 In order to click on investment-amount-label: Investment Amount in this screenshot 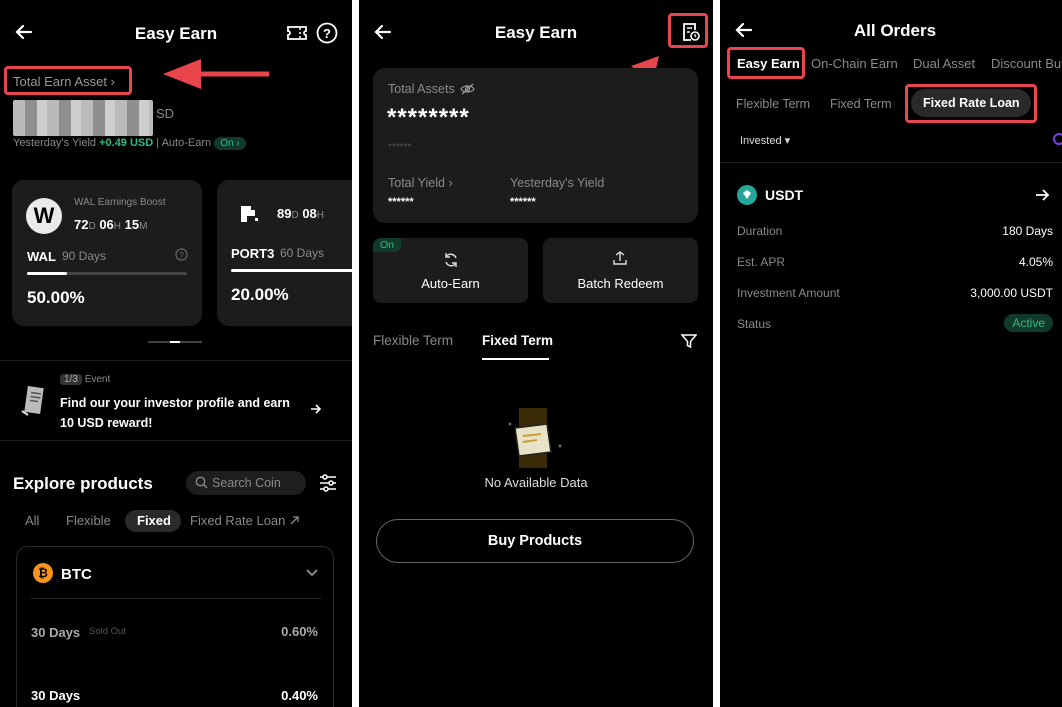, I will do `click(788, 293)`.